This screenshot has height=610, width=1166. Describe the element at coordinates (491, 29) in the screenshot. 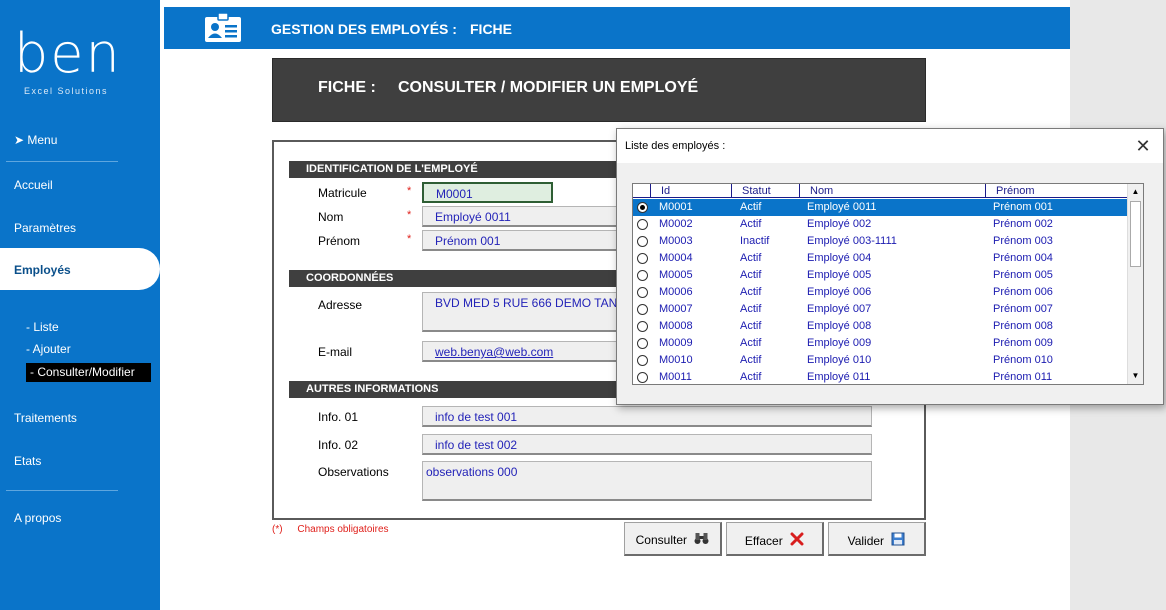

I see `header-page: FICHE` at that location.